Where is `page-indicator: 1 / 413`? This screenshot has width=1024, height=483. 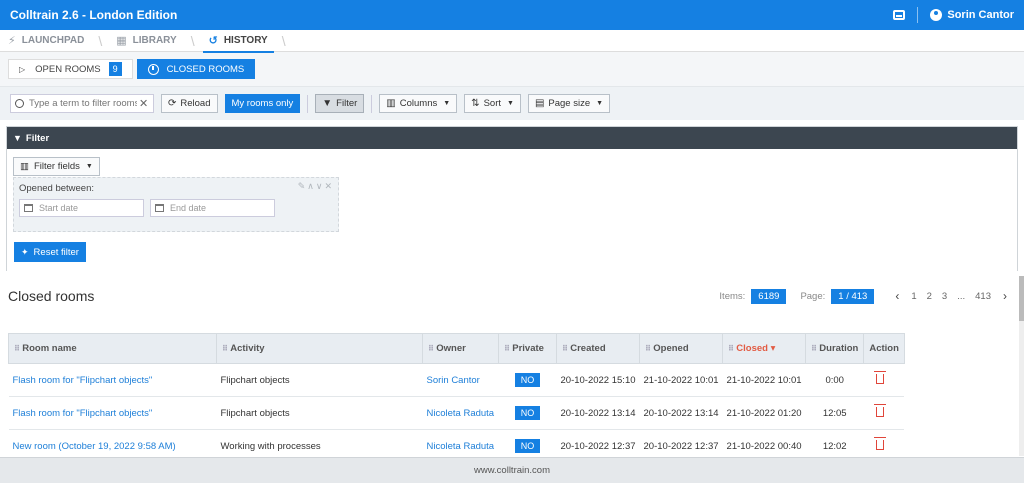
page-indicator: 1 / 413 is located at coordinates (853, 296).